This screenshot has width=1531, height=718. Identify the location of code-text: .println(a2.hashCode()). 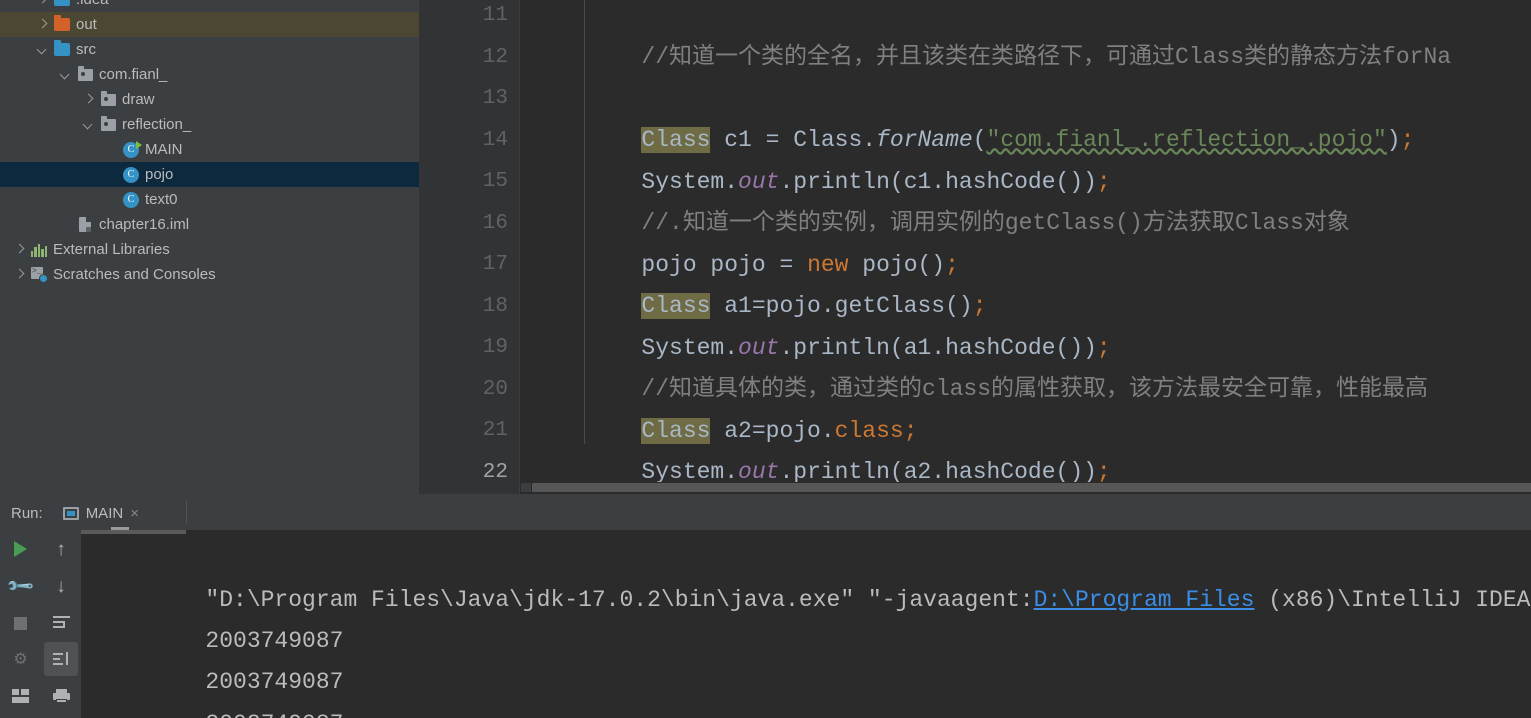
(938, 471).